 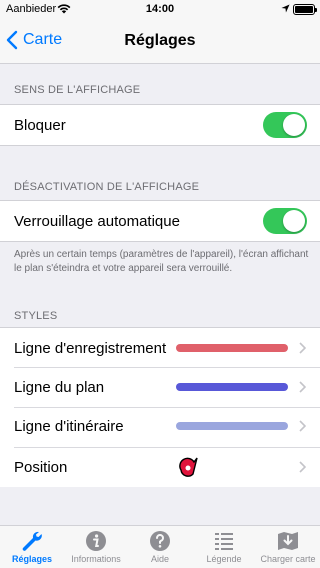 I want to click on row-auto-lock: Verrouillage automatique, so click(x=160, y=221).